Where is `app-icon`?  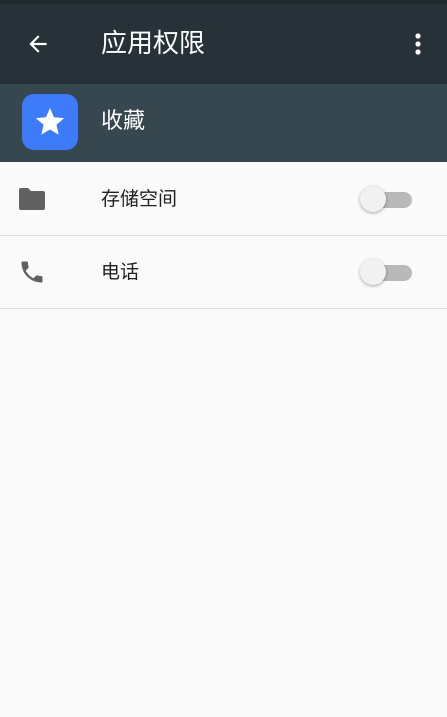
app-icon is located at coordinates (50, 122).